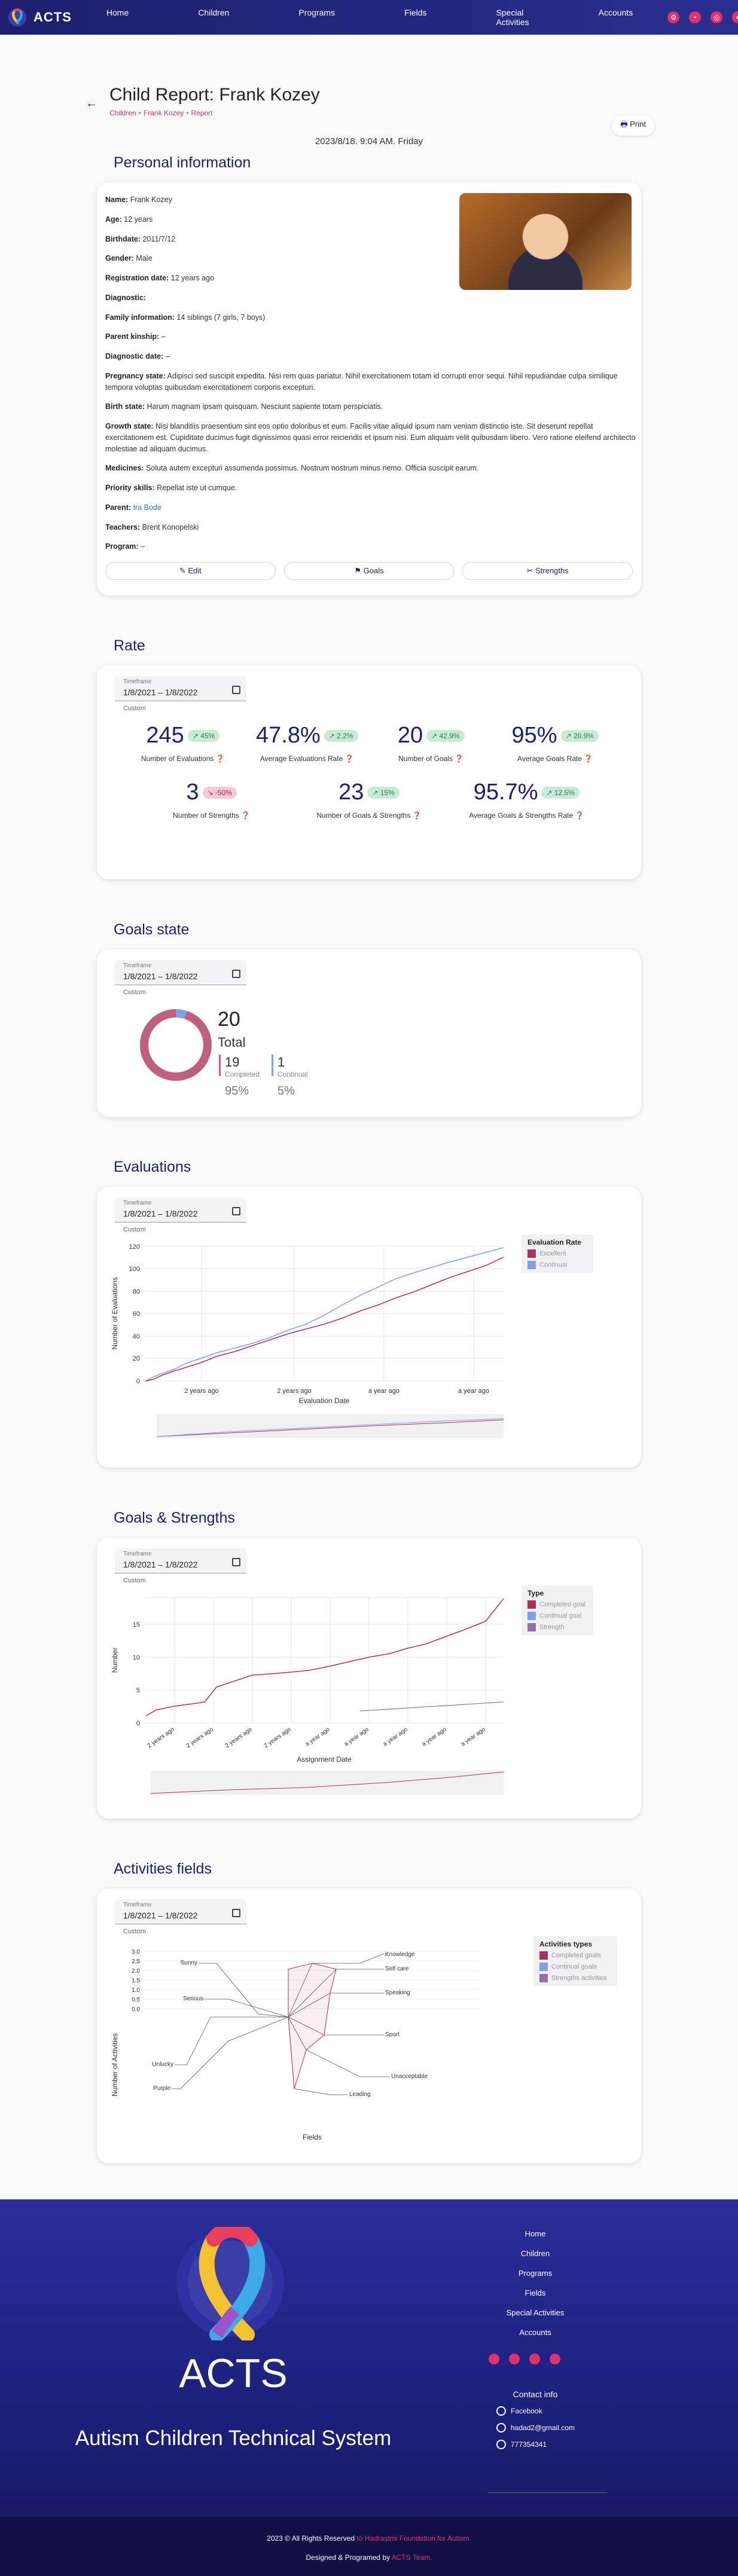 The image size is (738, 2576). I want to click on nav-link-programs: Programs, so click(317, 17).